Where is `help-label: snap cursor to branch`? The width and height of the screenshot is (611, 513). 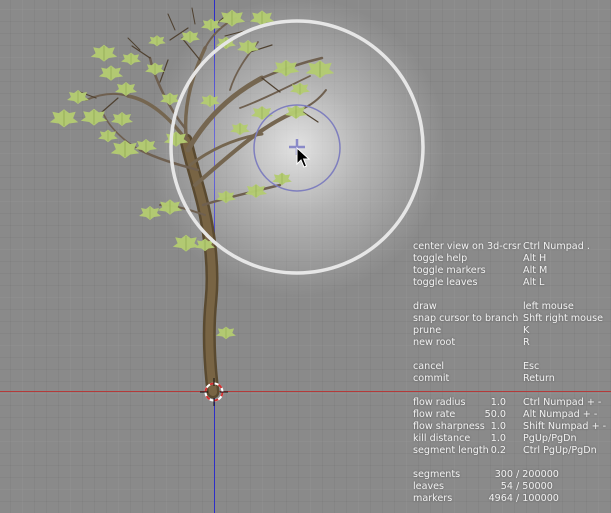 help-label: snap cursor to branch is located at coordinates (466, 318).